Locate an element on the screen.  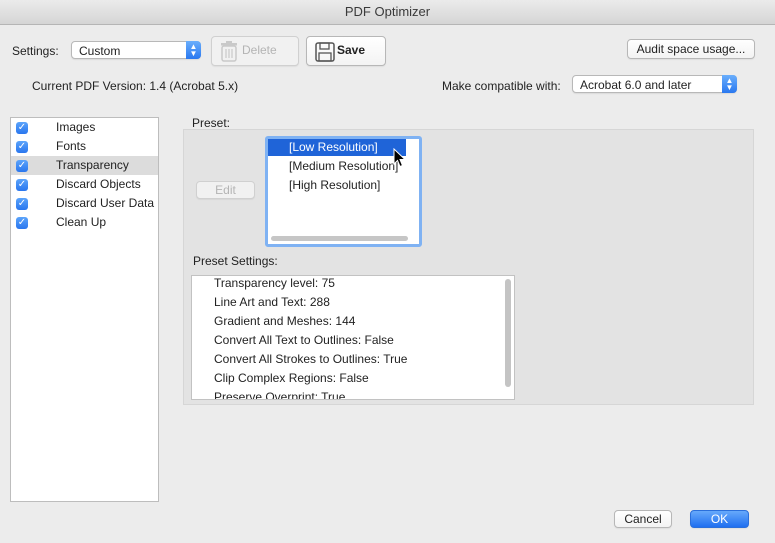
preset-item-label: [Low Resolution] is located at coordinates (333, 147).